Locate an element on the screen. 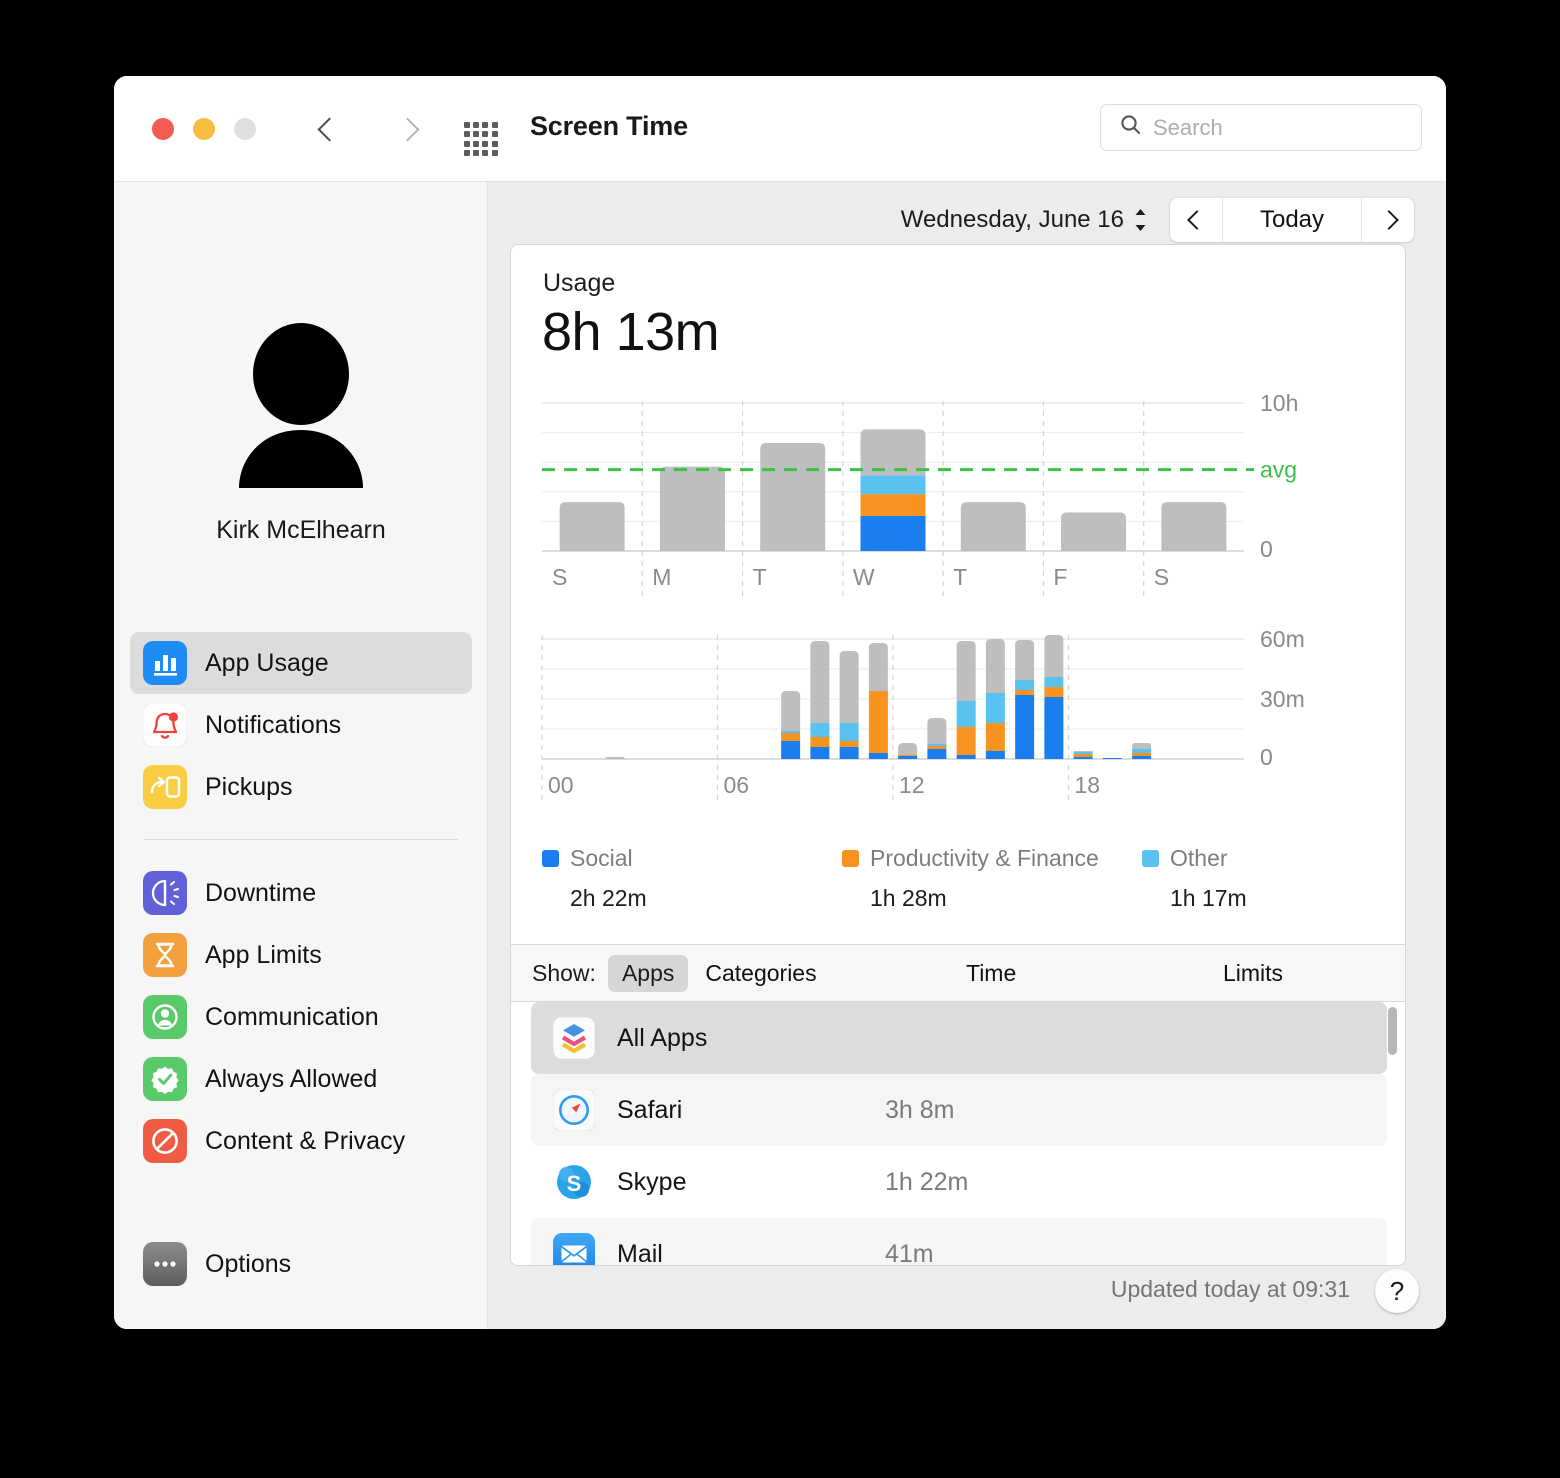 The width and height of the screenshot is (1560, 1478). legend-time: 2h 22m is located at coordinates (608, 898).